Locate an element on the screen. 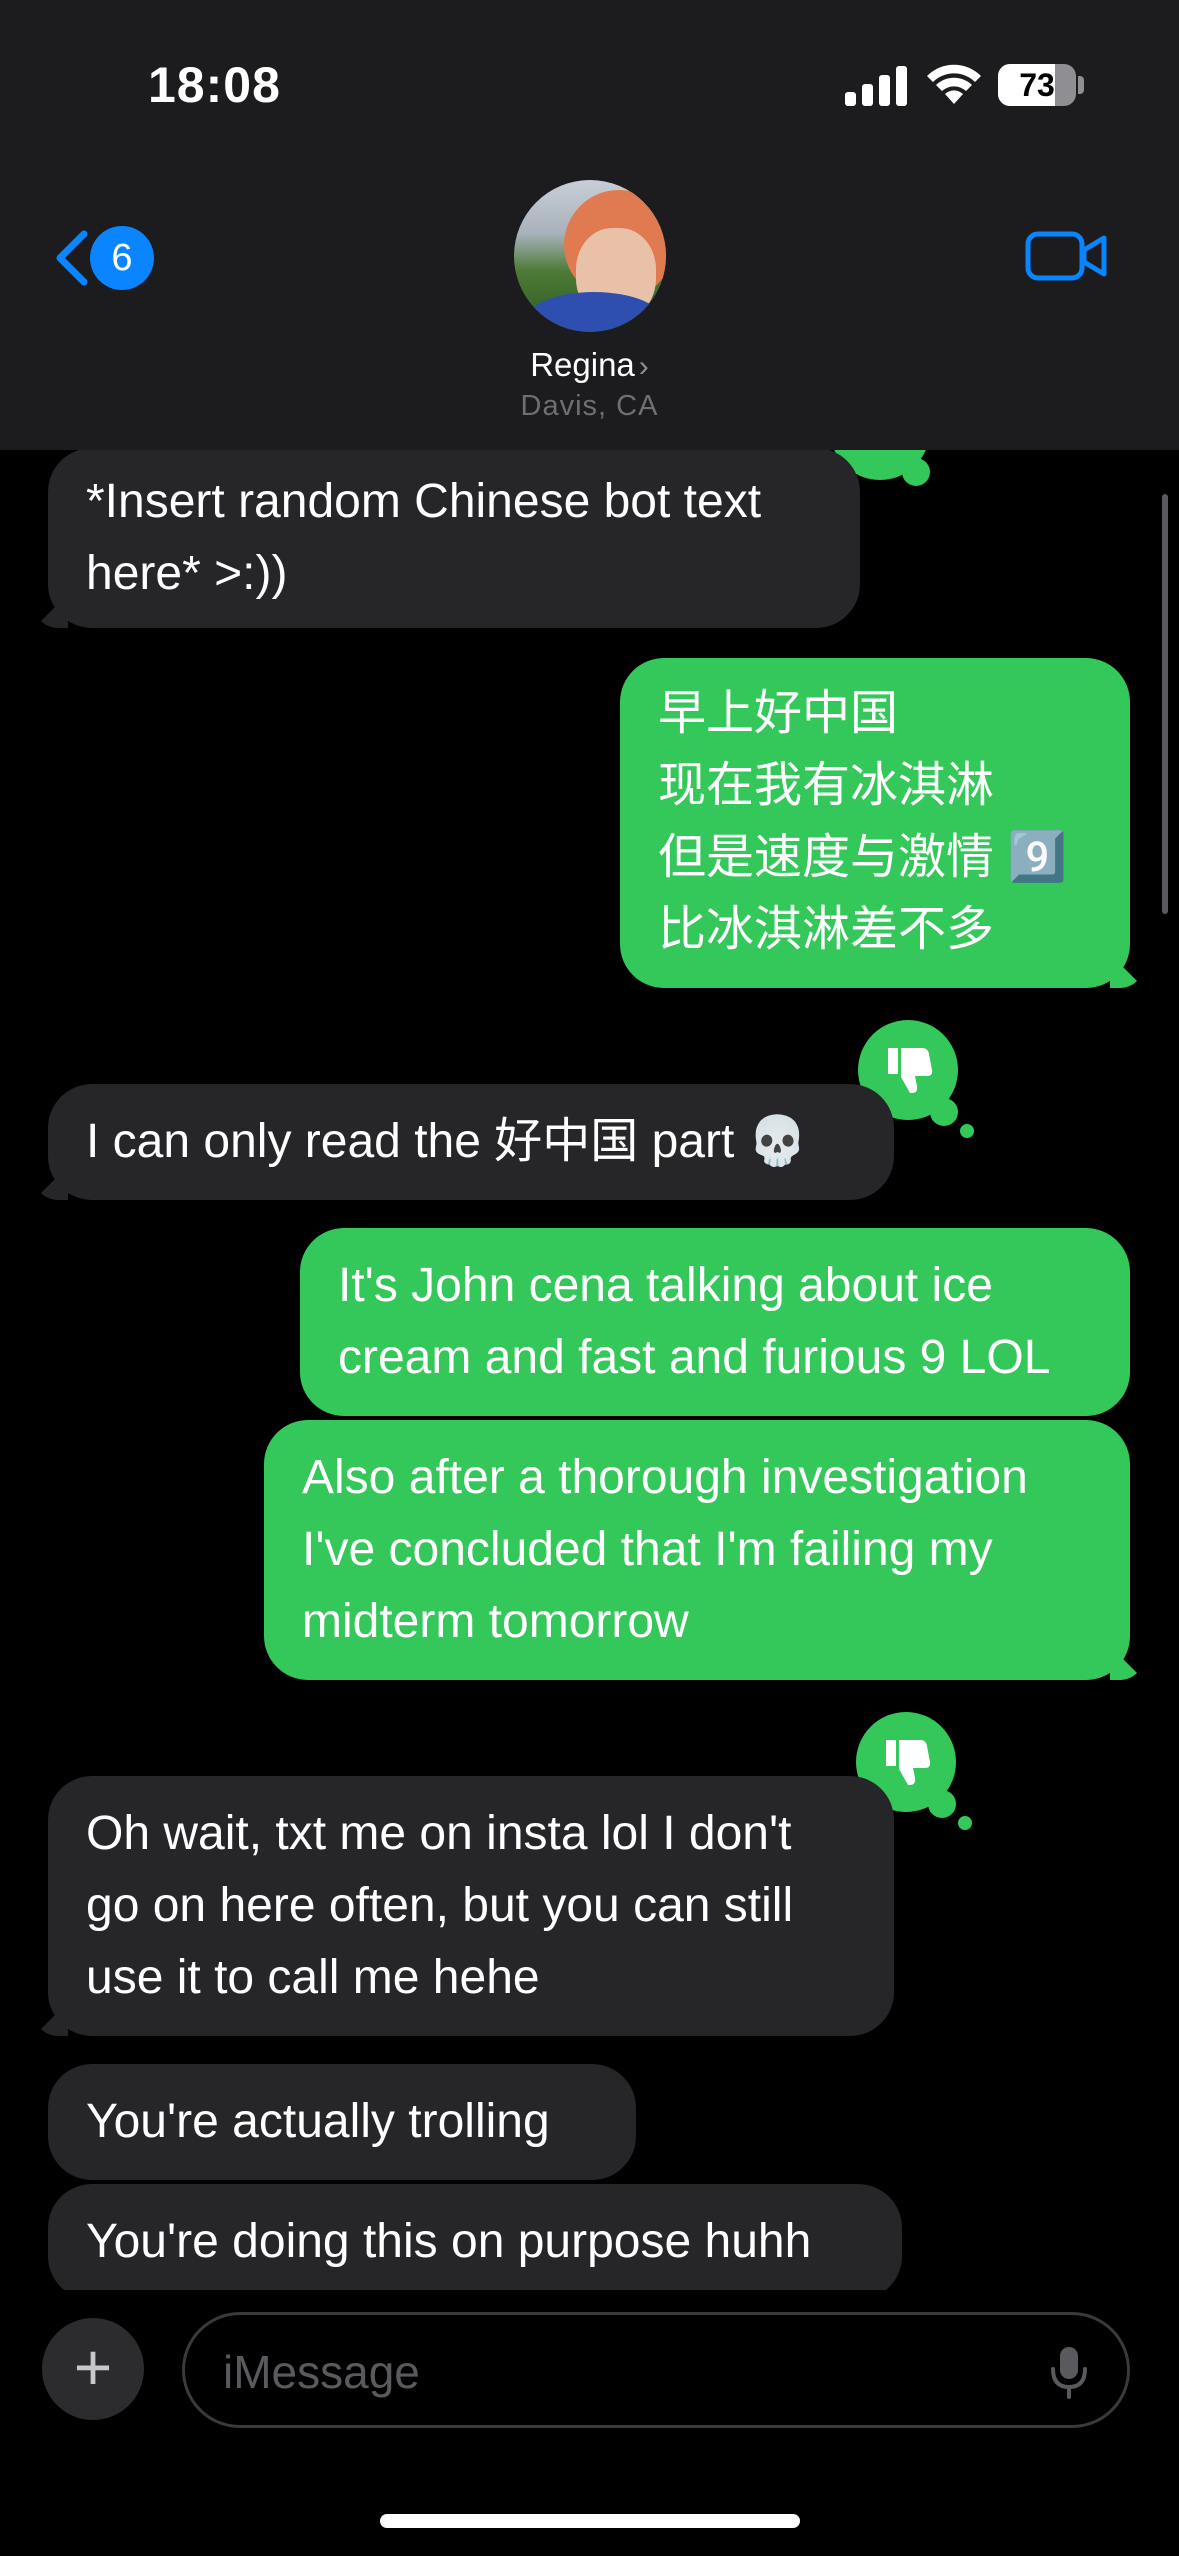 The width and height of the screenshot is (1179, 2556). add-attachment-button: + is located at coordinates (93, 2369).